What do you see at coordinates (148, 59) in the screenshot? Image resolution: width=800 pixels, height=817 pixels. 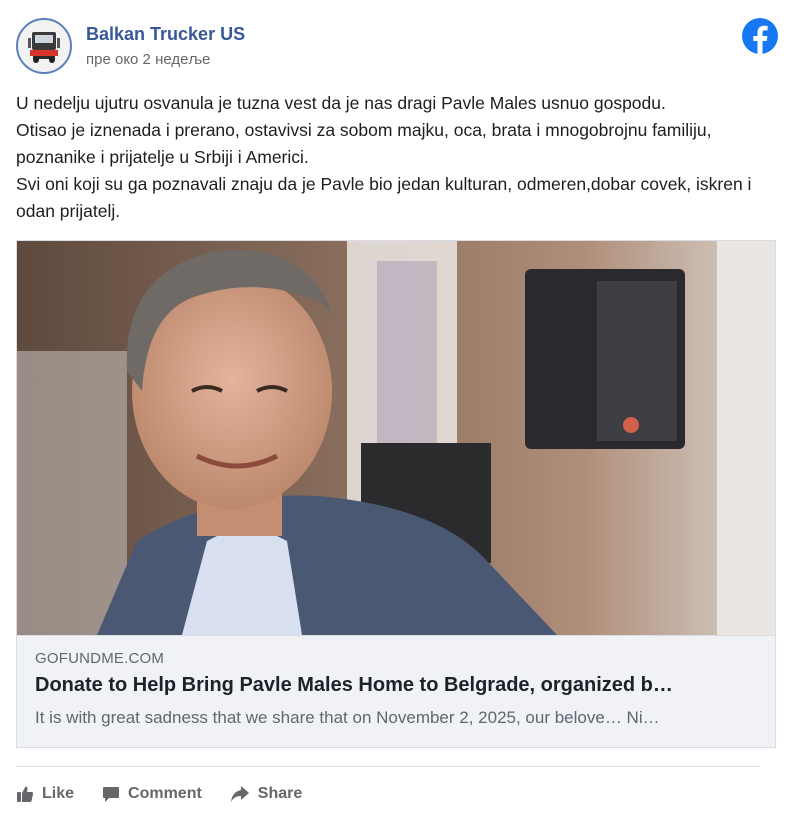 I see `post-timestamp: пре око 2 недеље` at bounding box center [148, 59].